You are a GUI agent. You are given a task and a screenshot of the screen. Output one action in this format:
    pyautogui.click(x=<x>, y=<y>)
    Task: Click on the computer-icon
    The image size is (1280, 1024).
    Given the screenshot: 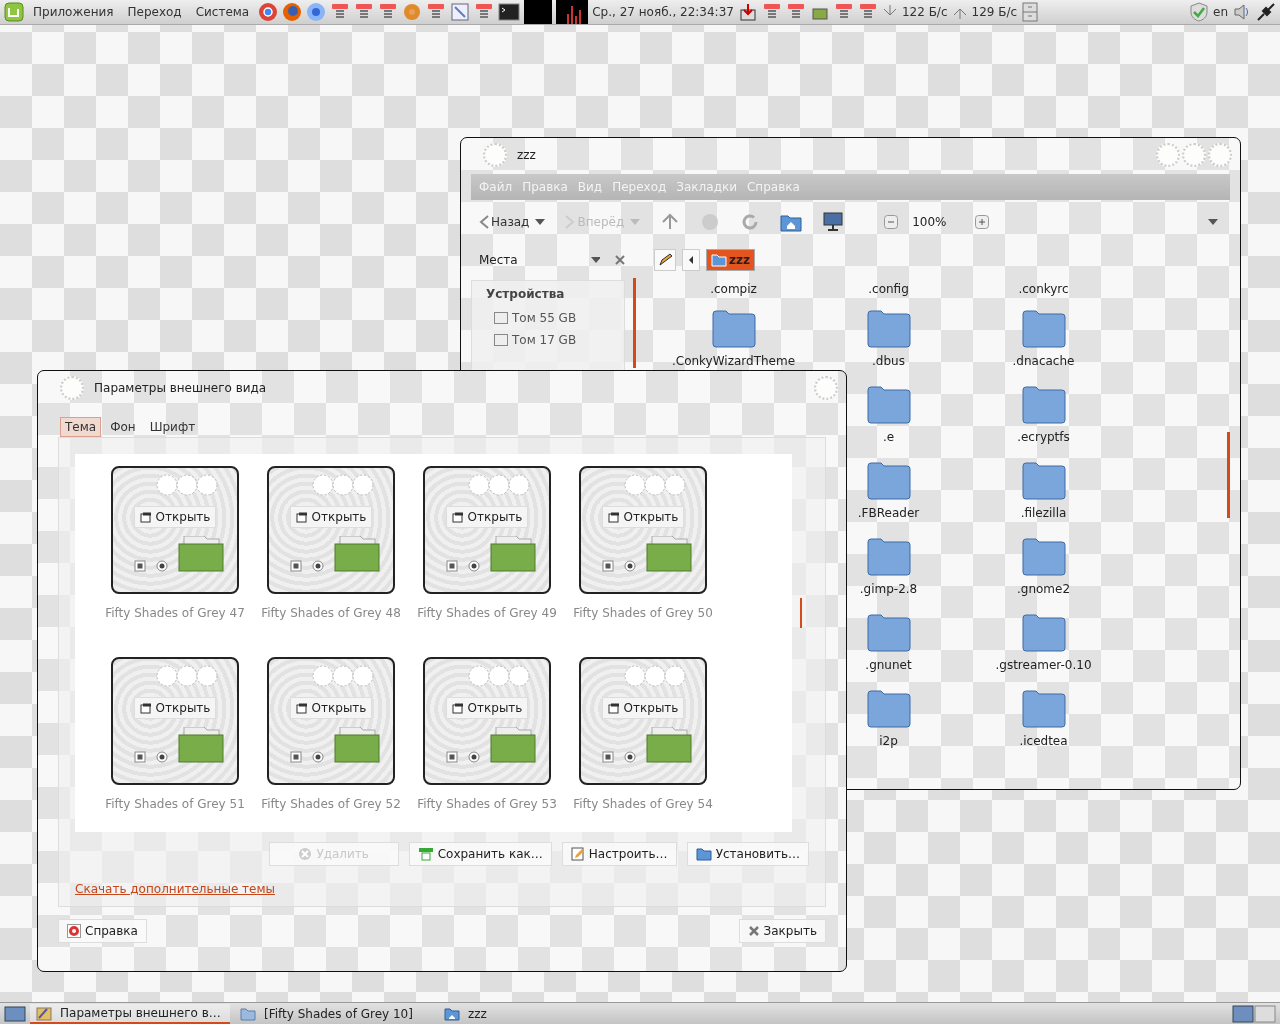 What is the action you would take?
    pyautogui.click(x=833, y=222)
    